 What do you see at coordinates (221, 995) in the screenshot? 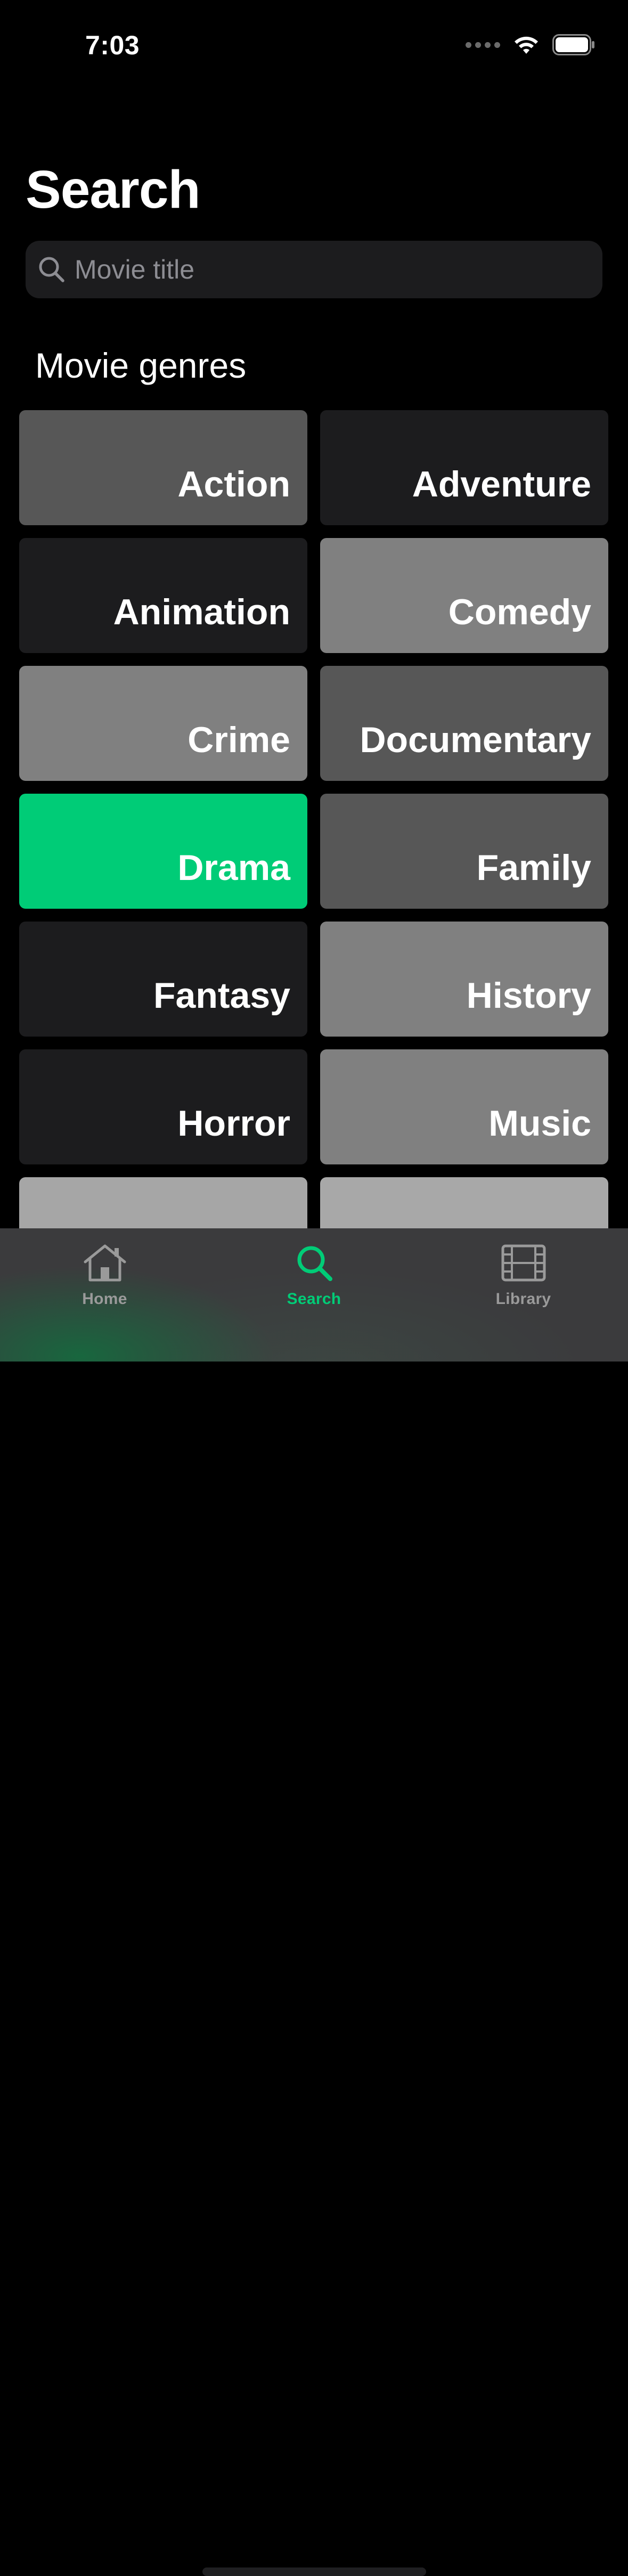
I see `genre-label: Fantasy` at bounding box center [221, 995].